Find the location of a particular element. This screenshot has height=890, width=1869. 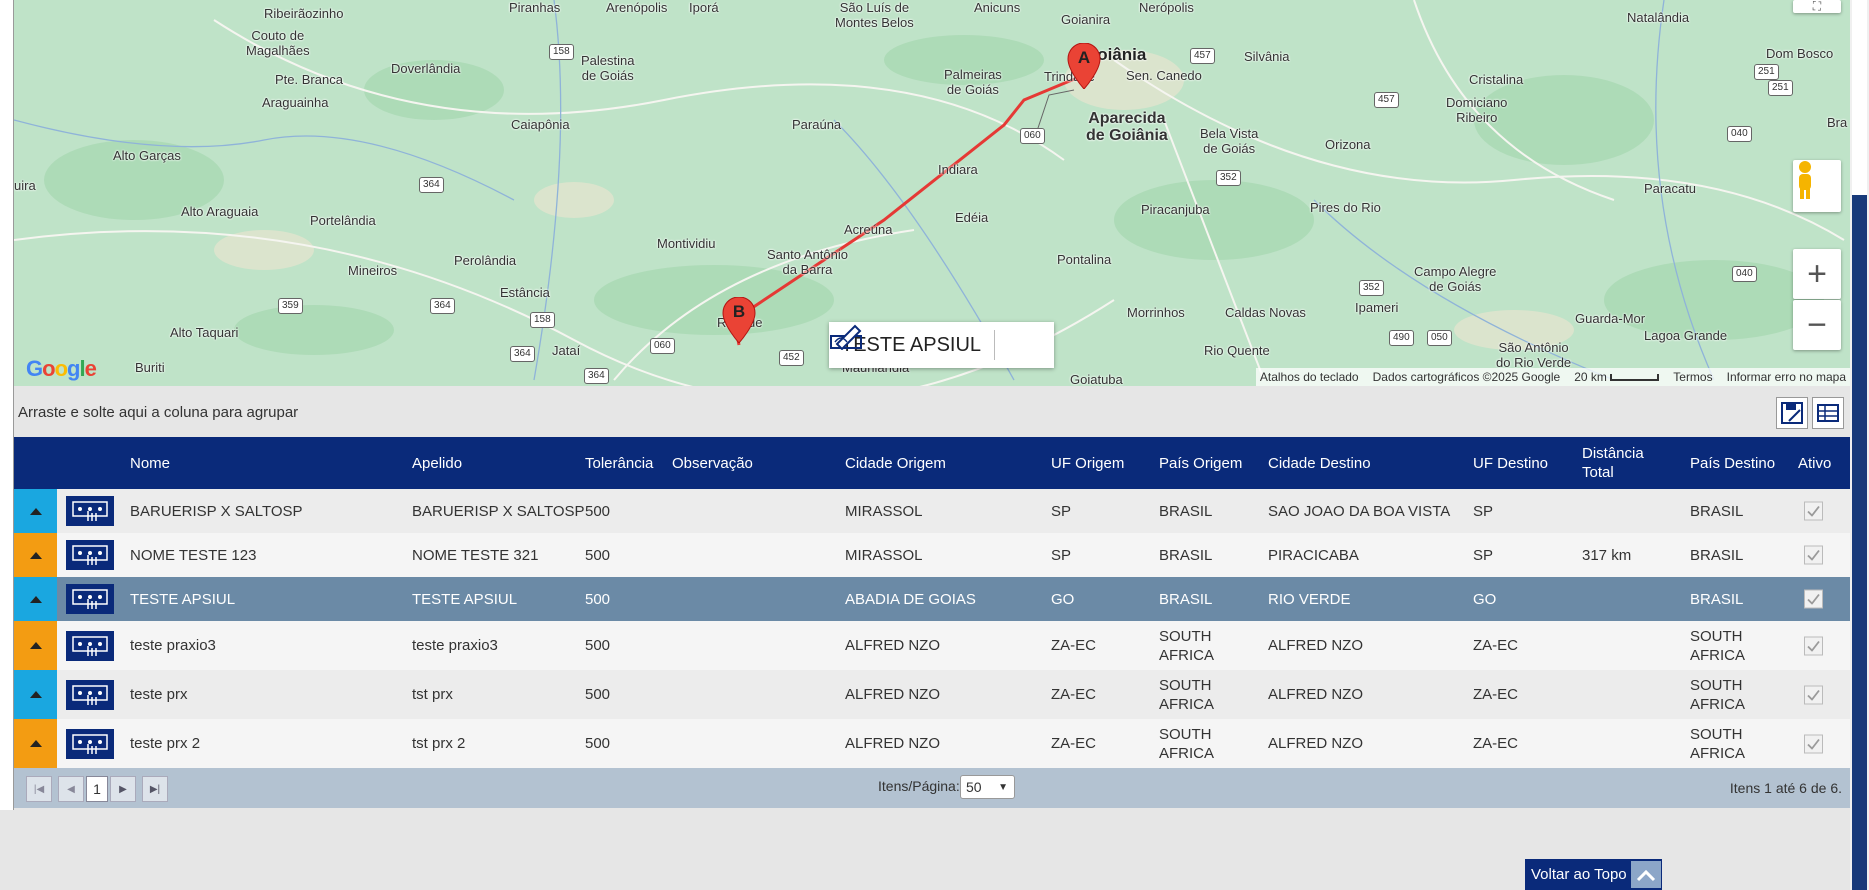

cell-nome: BARUERISP X SALTOSP is located at coordinates (216, 511).